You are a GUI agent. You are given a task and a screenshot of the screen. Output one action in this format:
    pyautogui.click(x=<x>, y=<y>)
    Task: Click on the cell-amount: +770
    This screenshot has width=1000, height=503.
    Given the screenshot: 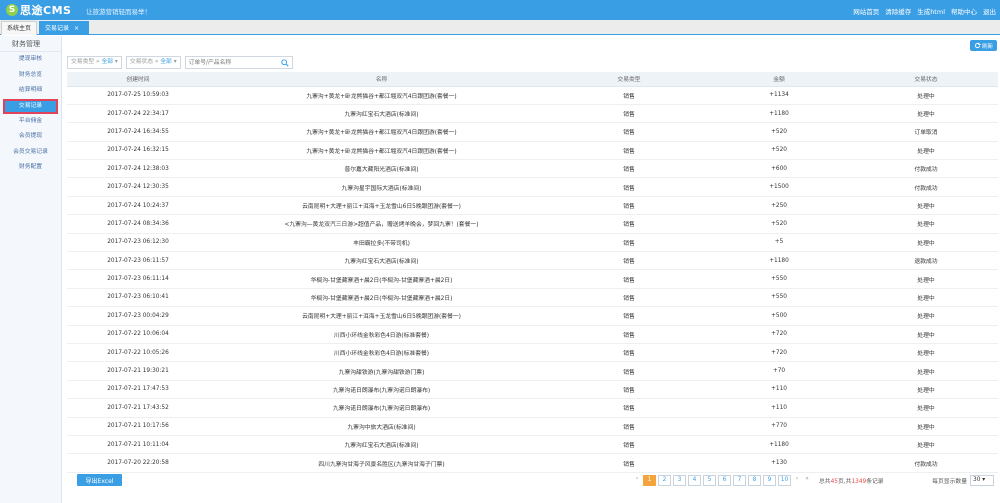 What is the action you would take?
    pyautogui.click(x=779, y=426)
    